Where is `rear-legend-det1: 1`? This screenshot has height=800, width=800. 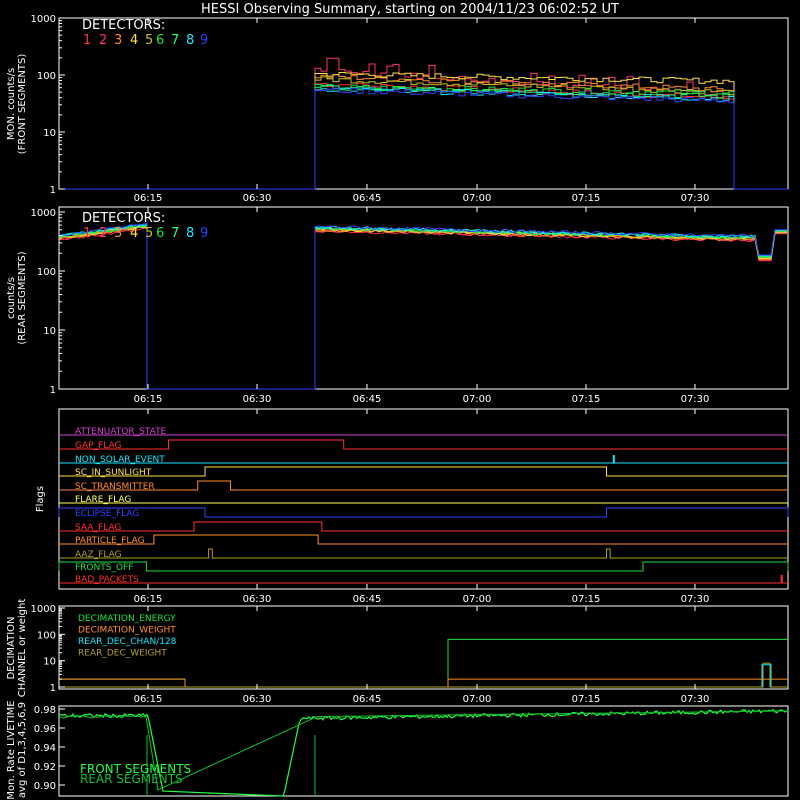
rear-legend-det1: 1 is located at coordinates (87, 233).